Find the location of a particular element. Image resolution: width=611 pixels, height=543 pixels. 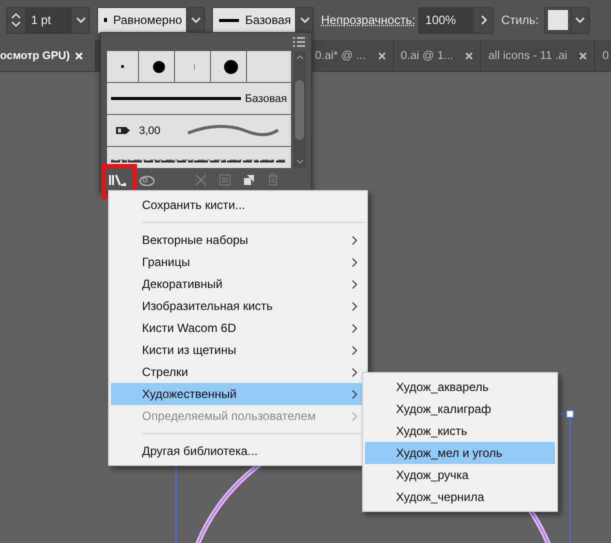

menu-item: Худож_ручка is located at coordinates (460, 475).